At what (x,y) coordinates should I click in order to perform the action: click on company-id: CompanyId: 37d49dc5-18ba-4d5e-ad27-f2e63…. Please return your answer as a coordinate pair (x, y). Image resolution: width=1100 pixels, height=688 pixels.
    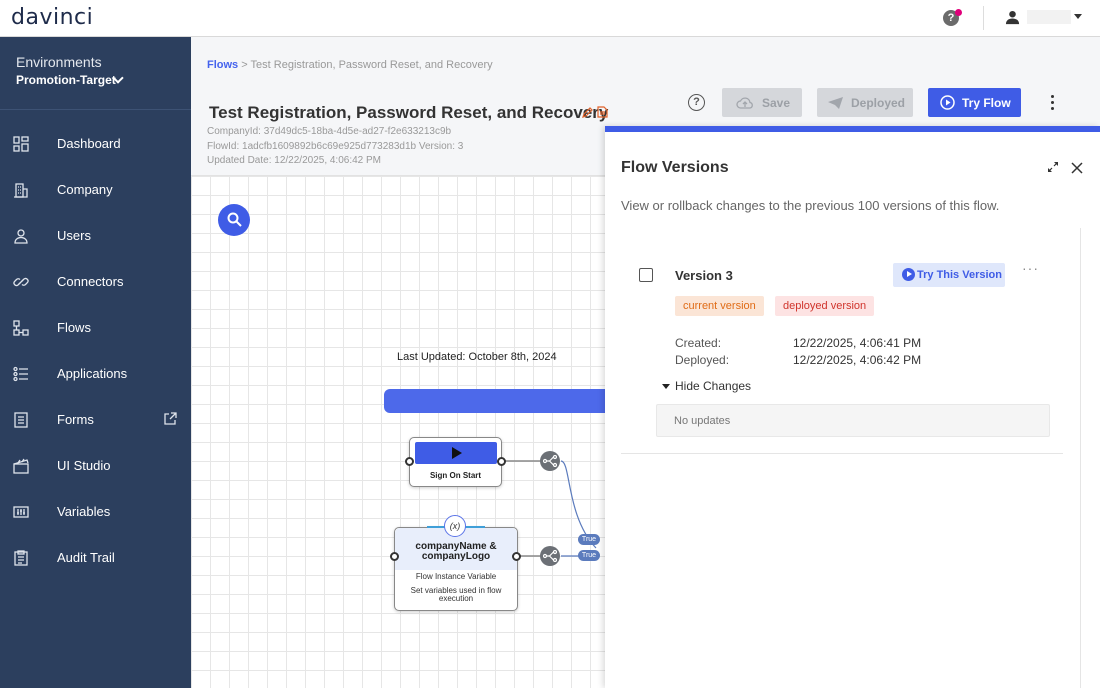
    Looking at the image, I should click on (329, 131).